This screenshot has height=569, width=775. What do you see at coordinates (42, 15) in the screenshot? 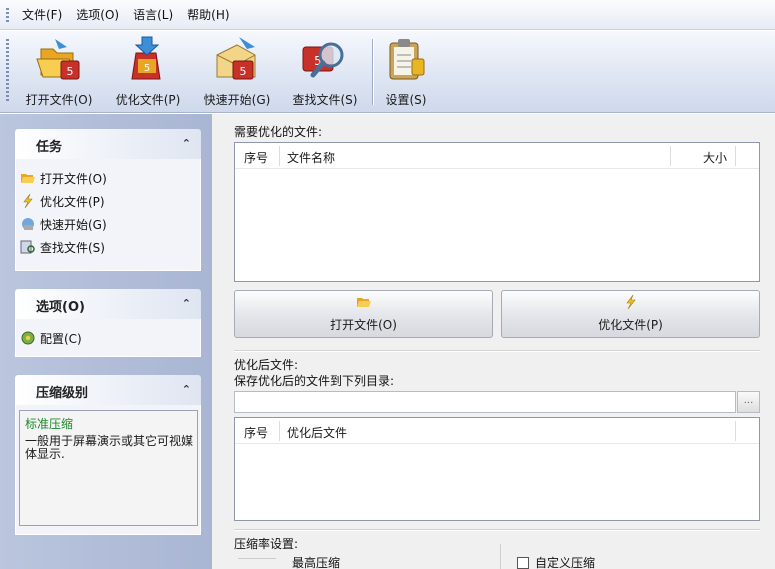
I see `menu-file: 文件(F)` at bounding box center [42, 15].